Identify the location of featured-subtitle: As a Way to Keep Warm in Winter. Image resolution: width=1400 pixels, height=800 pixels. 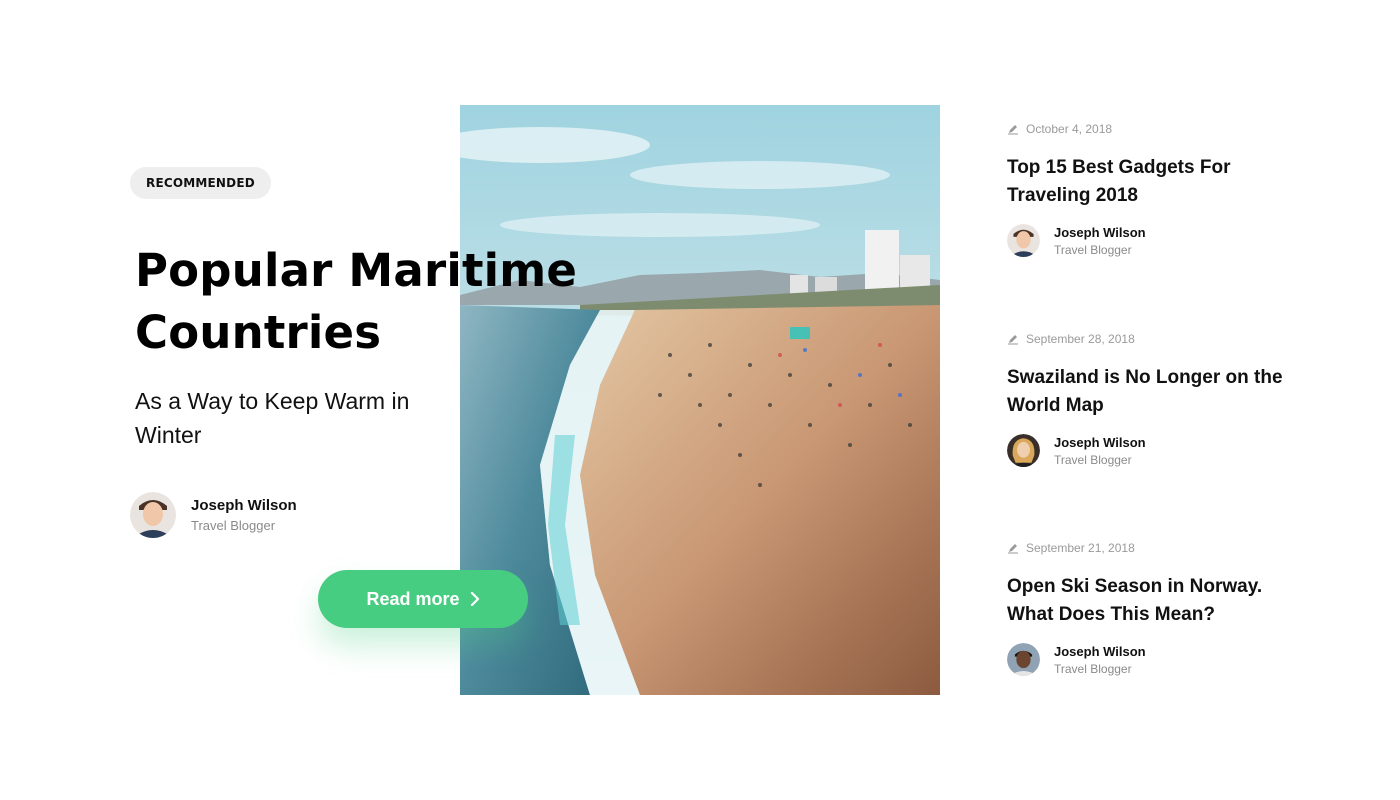
(272, 418).